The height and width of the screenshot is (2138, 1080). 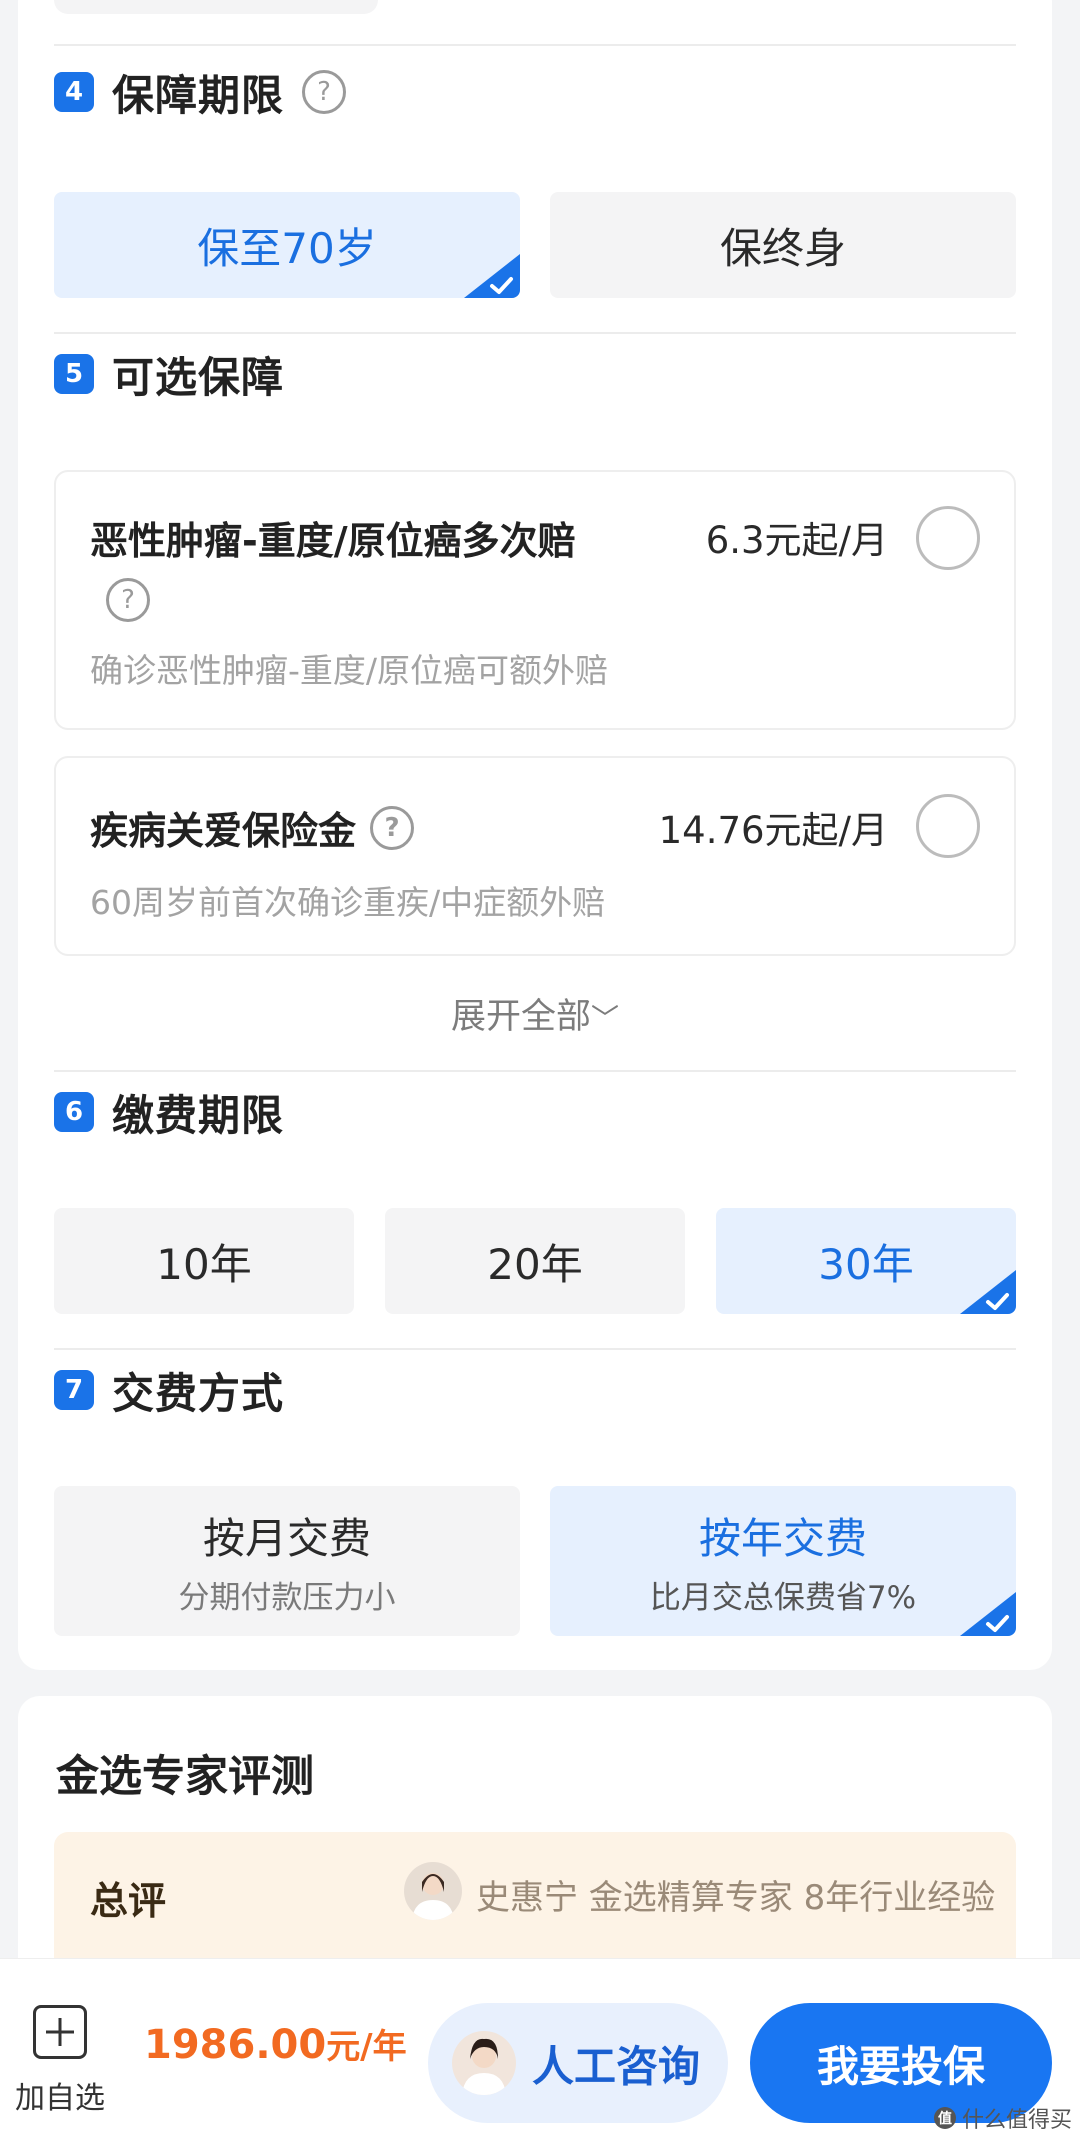 What do you see at coordinates (60, 2098) in the screenshot?
I see `add-favorite-label: 加自选` at bounding box center [60, 2098].